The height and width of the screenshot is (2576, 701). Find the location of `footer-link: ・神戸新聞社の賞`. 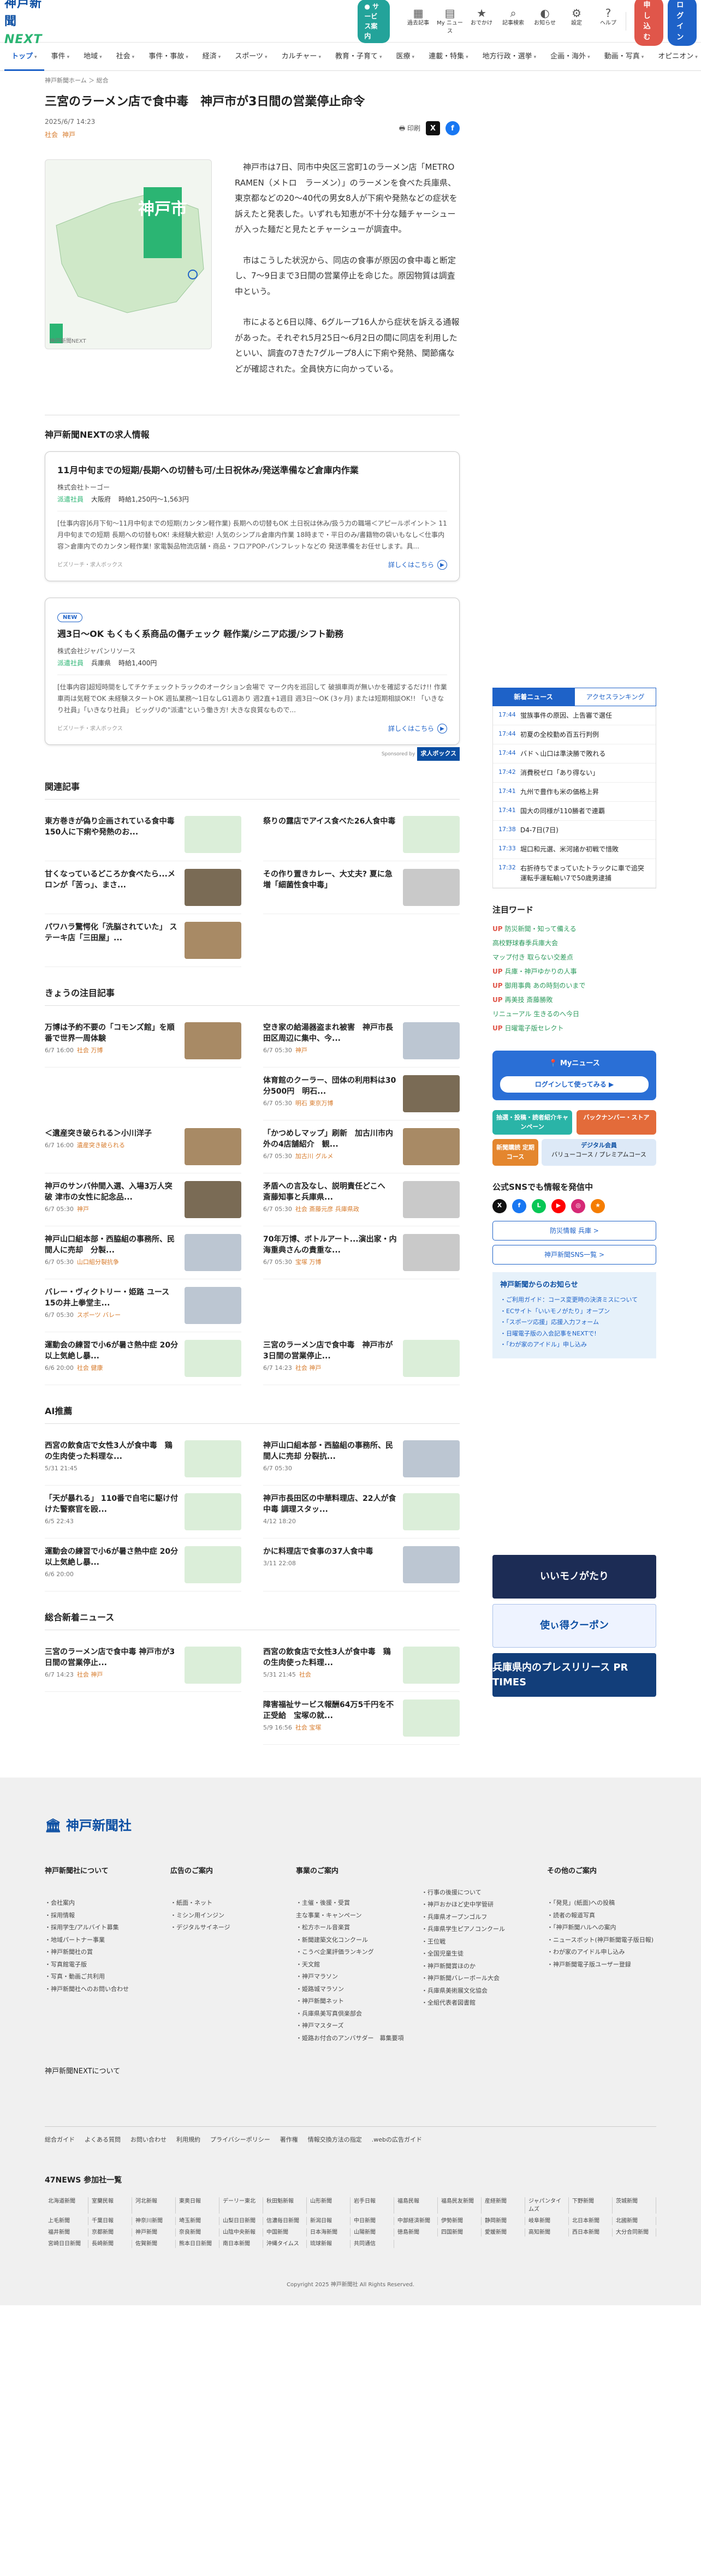

footer-link: ・神戸新聞社の賞 is located at coordinates (99, 1952).